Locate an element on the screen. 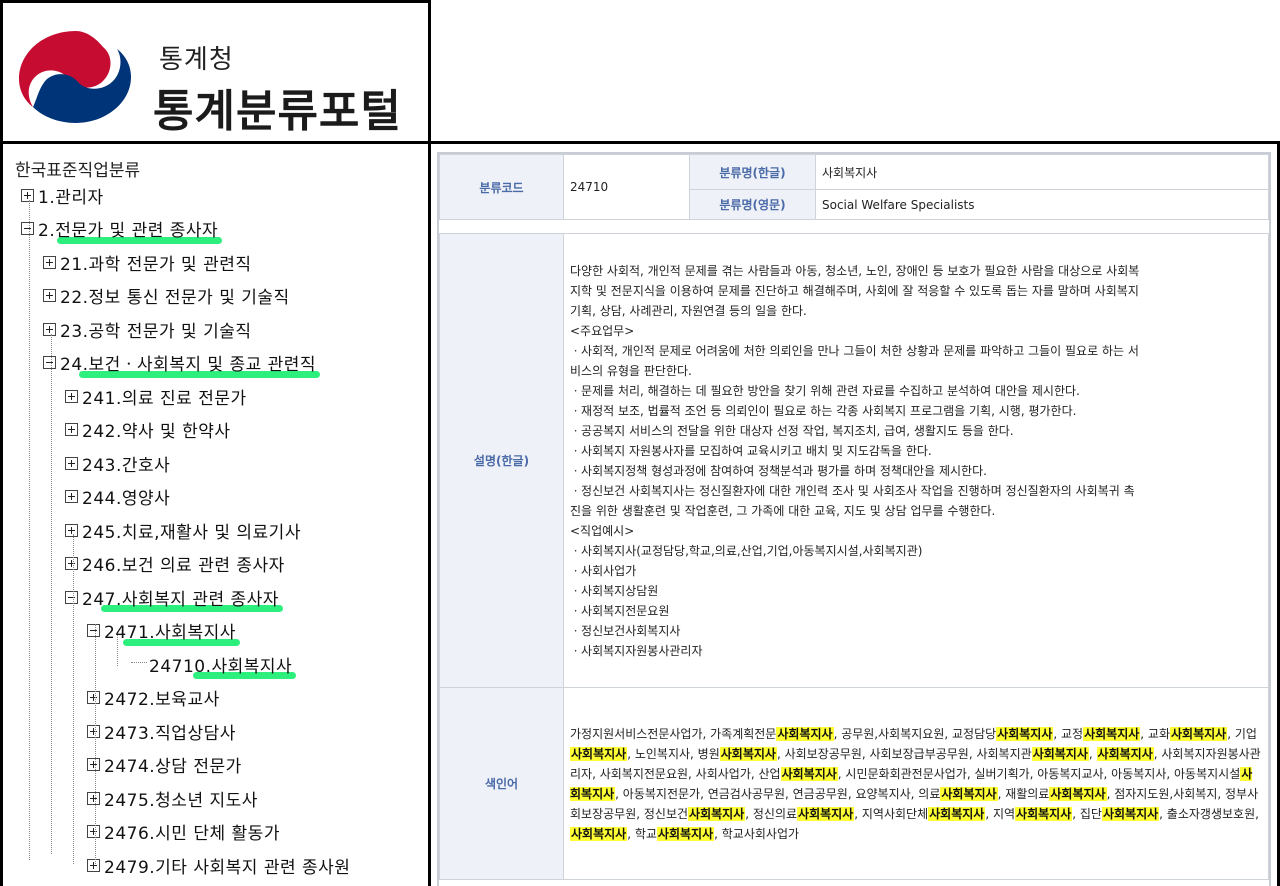 This screenshot has height=886, width=1280. tree-item: 24710.사회복지사 is located at coordinates (214, 665).